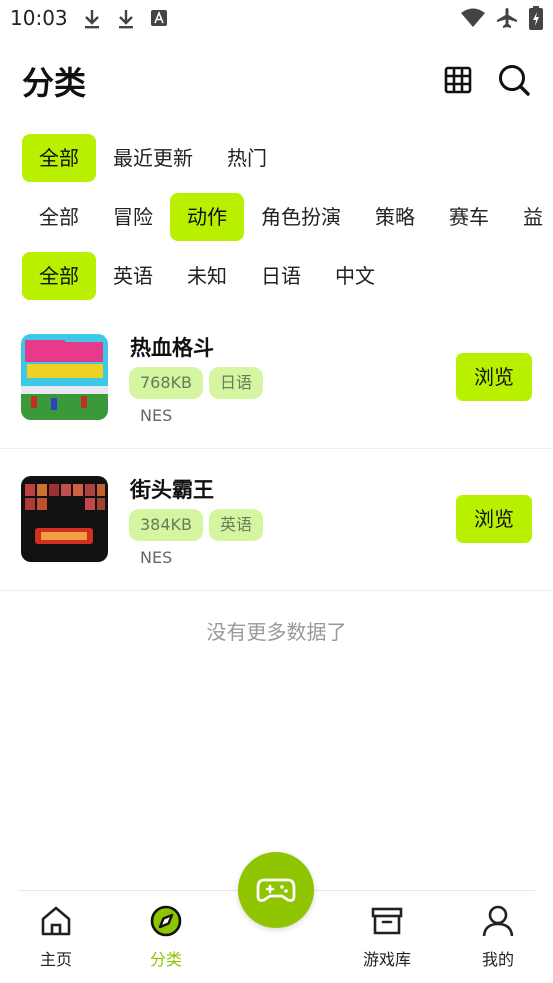 Image resolution: width=553 pixels, height=983 pixels. I want to click on filter-chip-genre-all: 全部, so click(59, 217).